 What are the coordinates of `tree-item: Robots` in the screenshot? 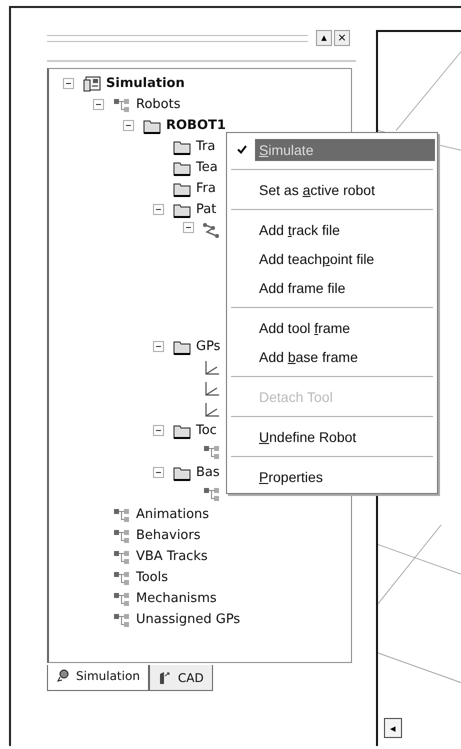 It's located at (158, 104).